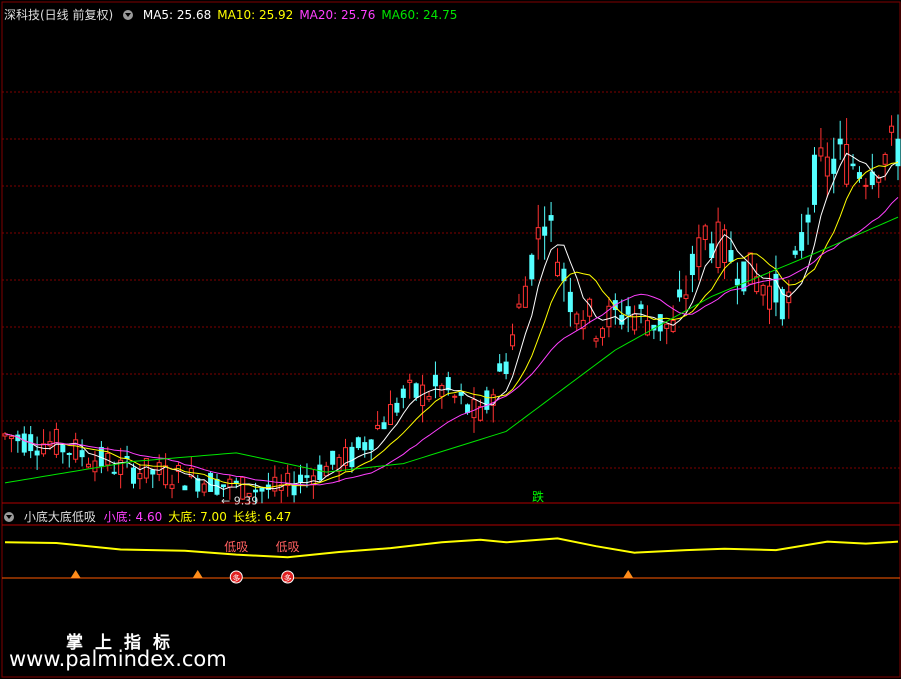  I want to click on small-bottom-triangle, so click(628, 574).